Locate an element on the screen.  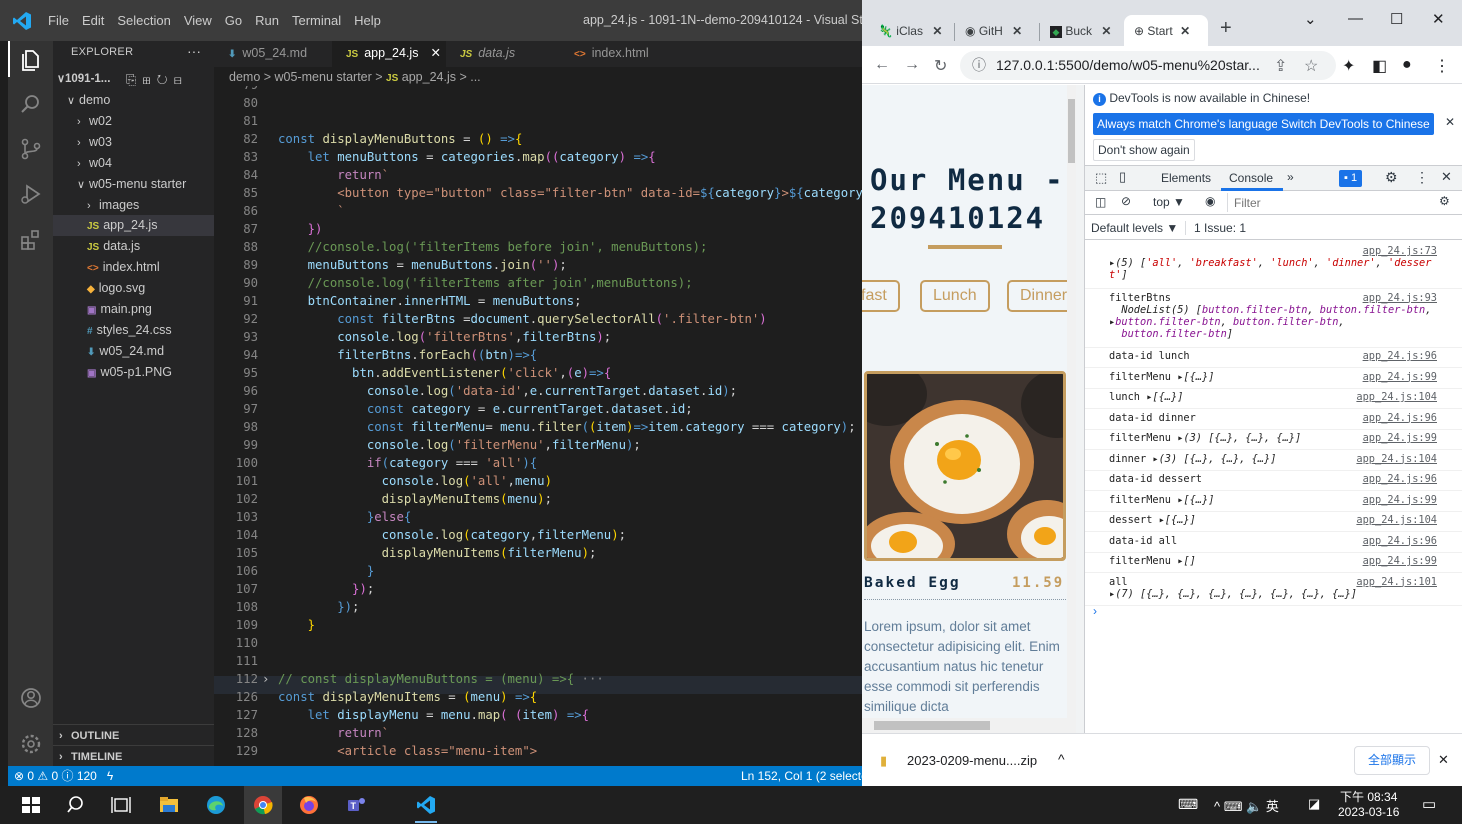
account-icon is located at coordinates (31, 698).